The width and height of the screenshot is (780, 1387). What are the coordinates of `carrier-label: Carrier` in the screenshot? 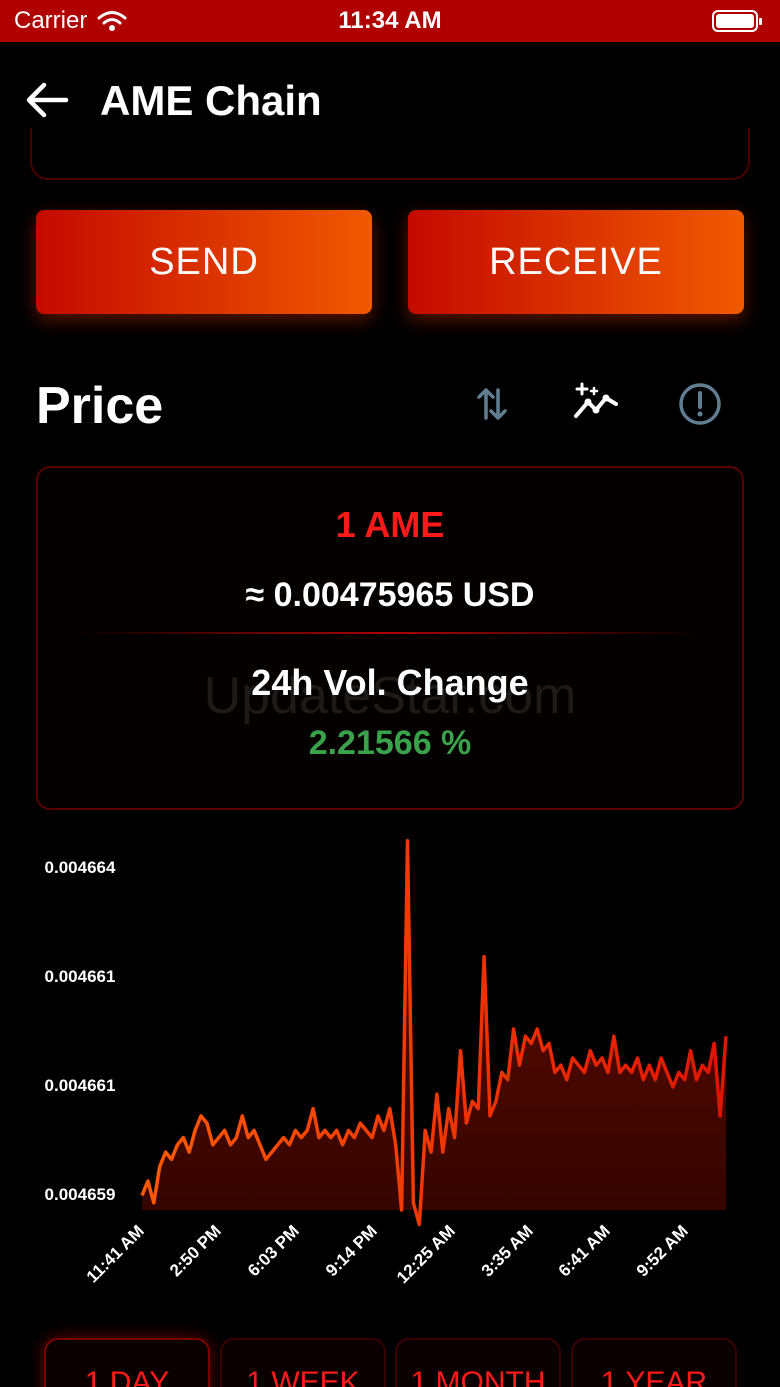 It's located at (51, 20).